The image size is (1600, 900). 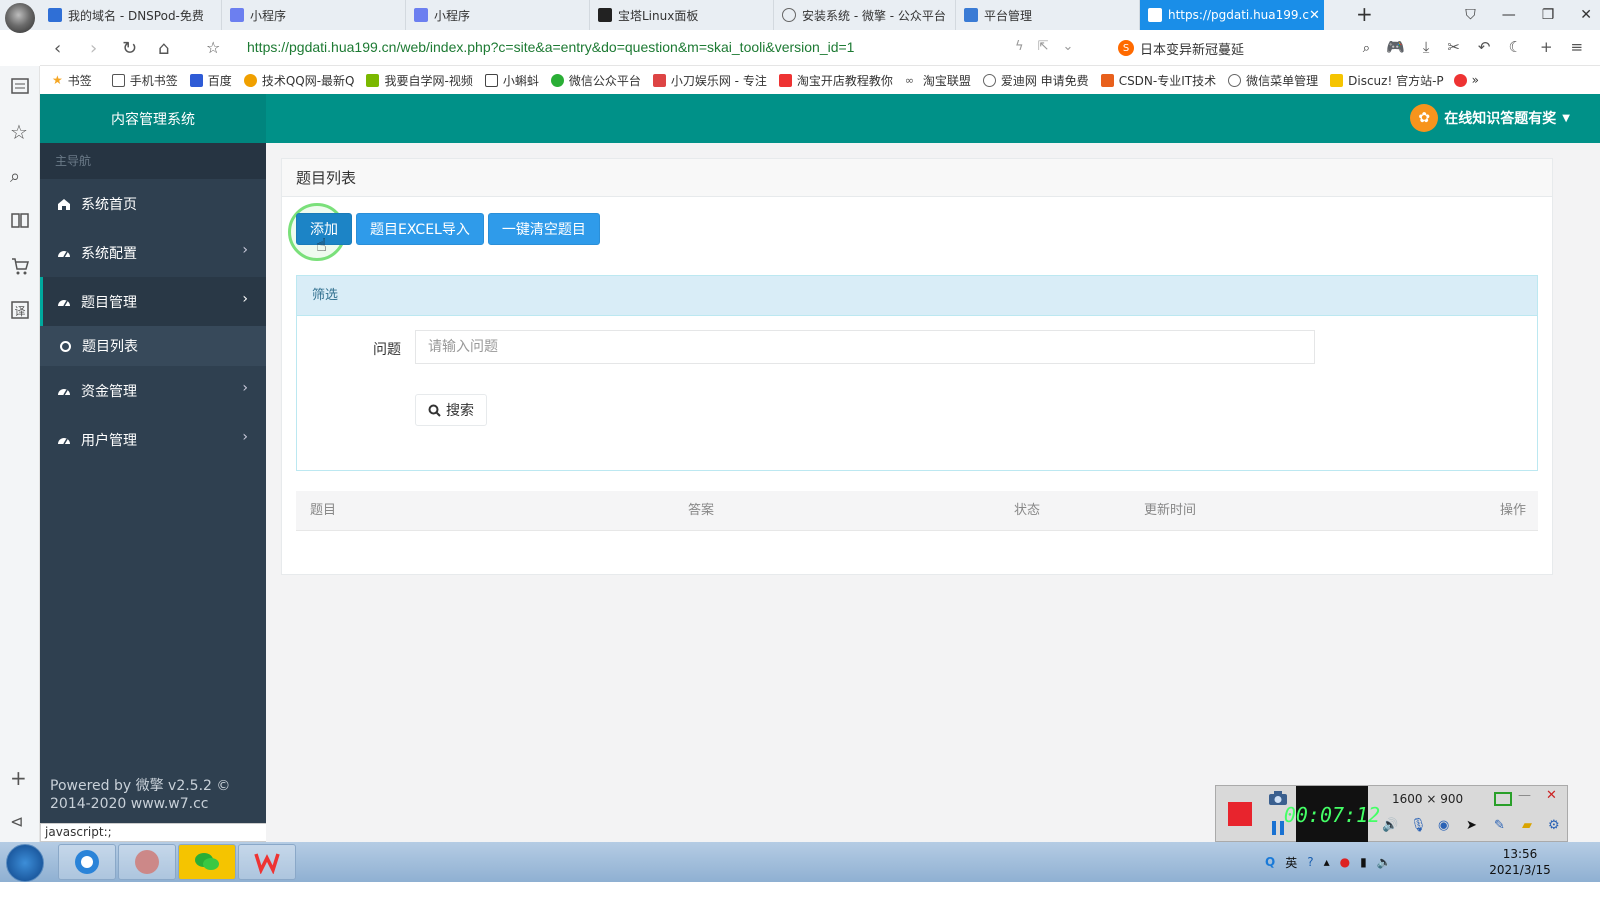 What do you see at coordinates (1514, 47) in the screenshot?
I see `night-mode-icon: ☾` at bounding box center [1514, 47].